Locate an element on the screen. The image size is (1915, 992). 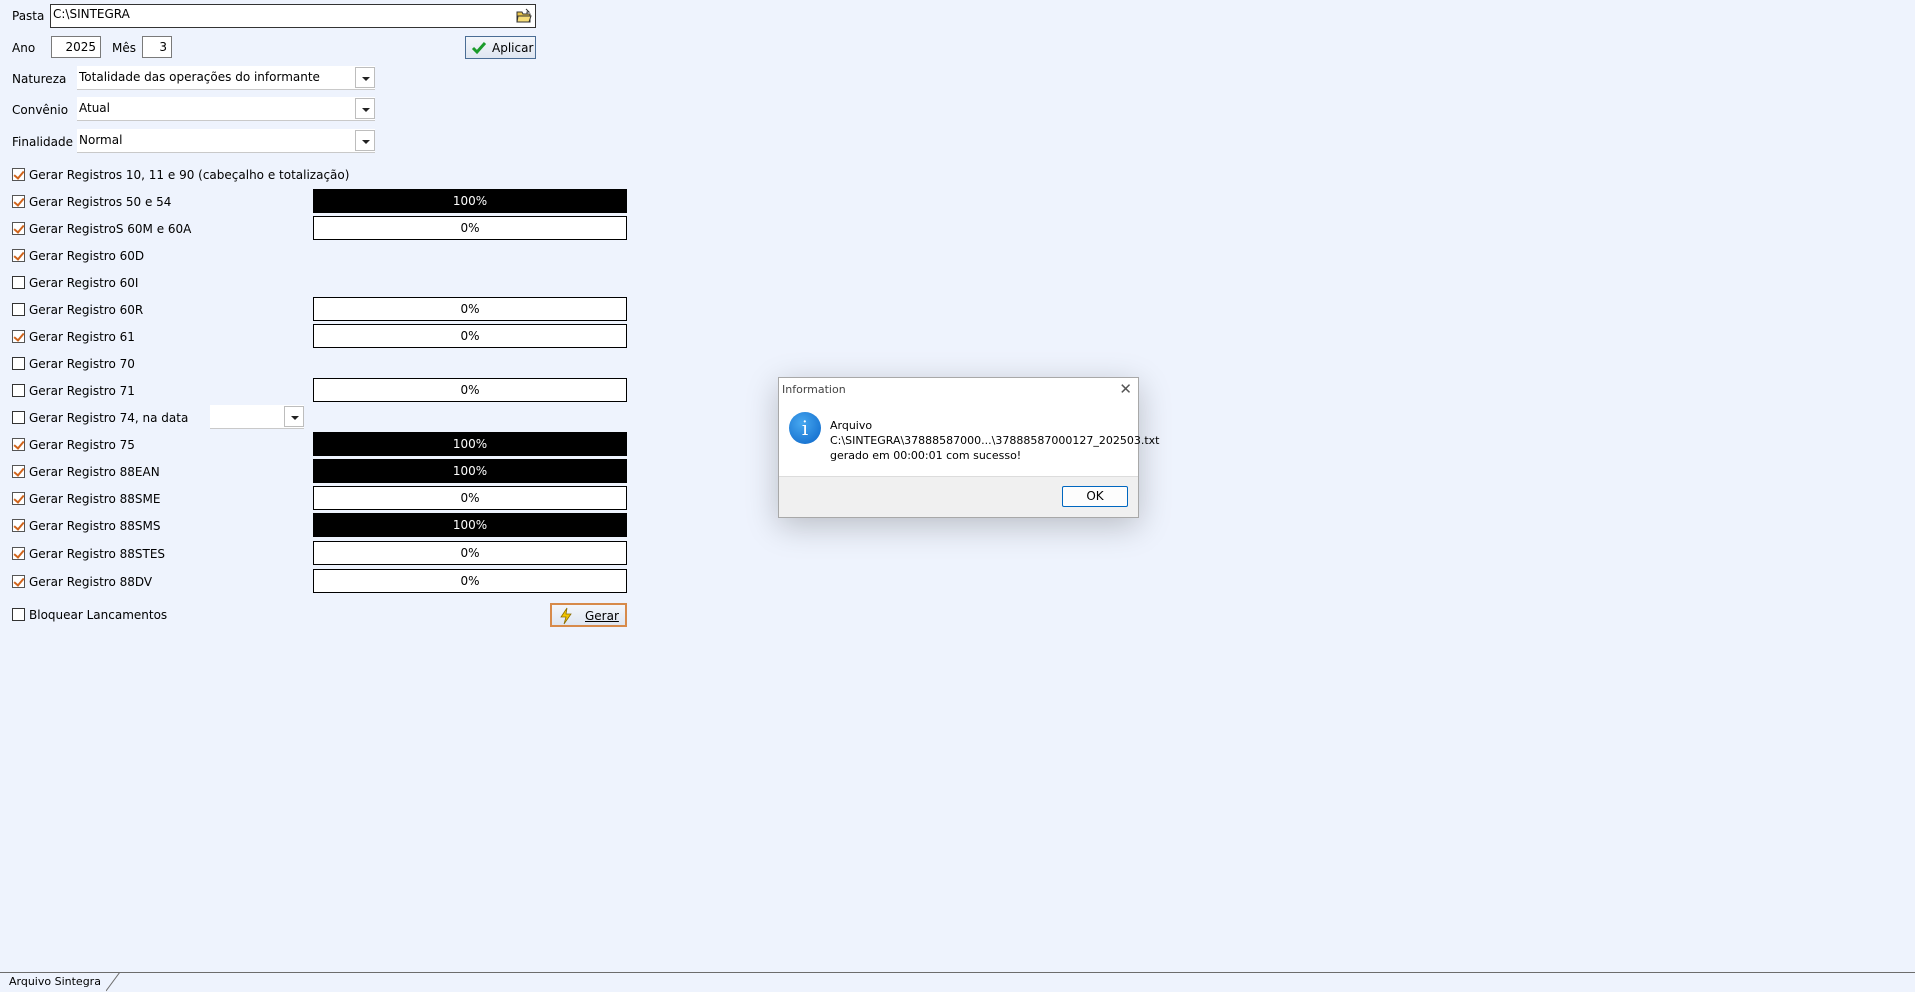
dialog-footer: OK is located at coordinates (958, 496).